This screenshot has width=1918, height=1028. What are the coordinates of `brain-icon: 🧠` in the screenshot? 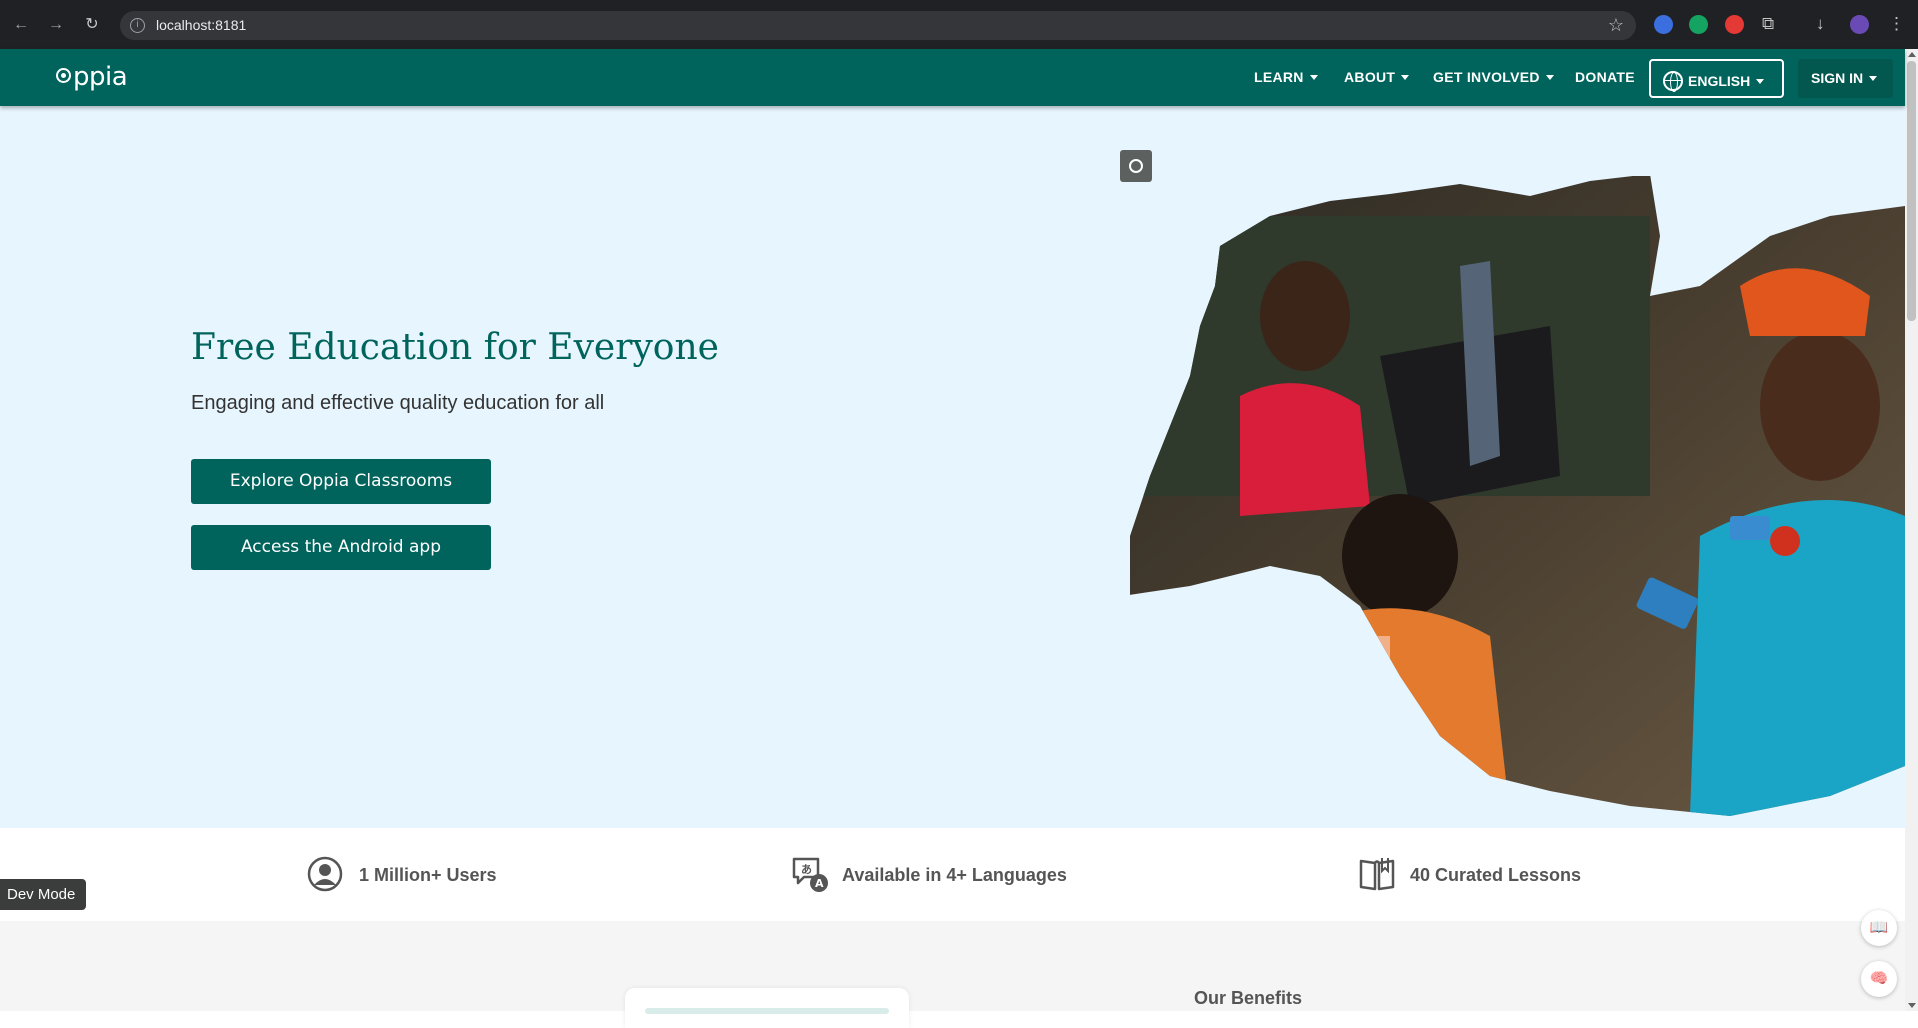 It's located at (1879, 979).